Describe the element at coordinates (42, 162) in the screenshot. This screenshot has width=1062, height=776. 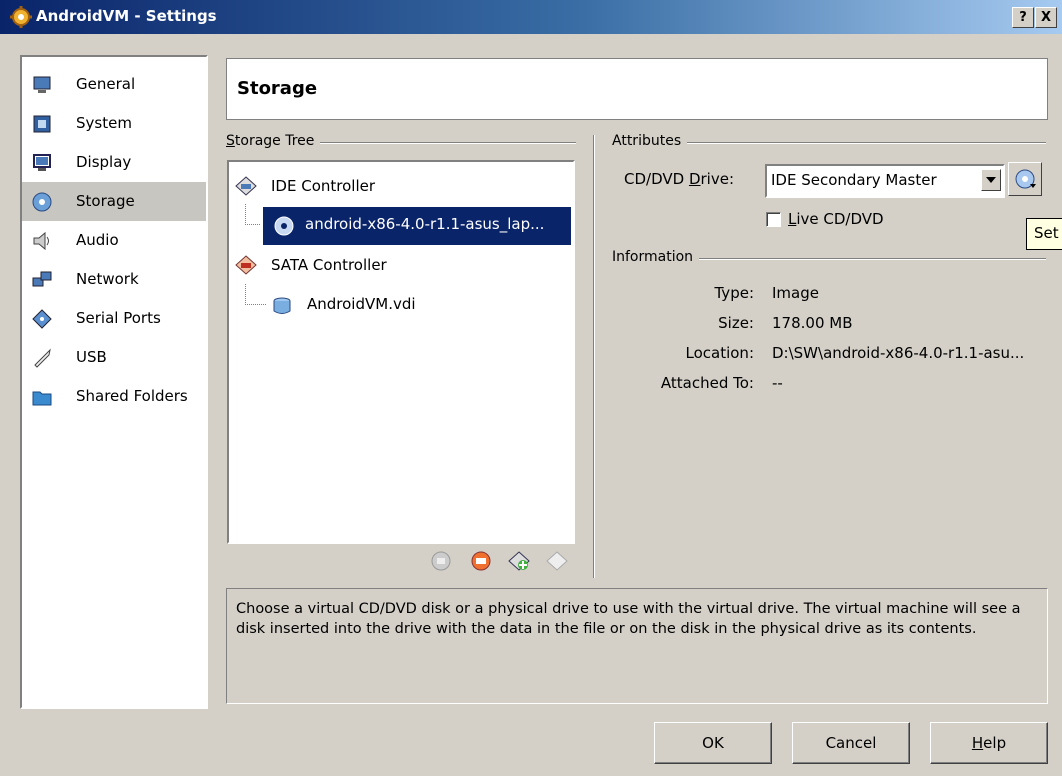
I see `display-icon` at that location.